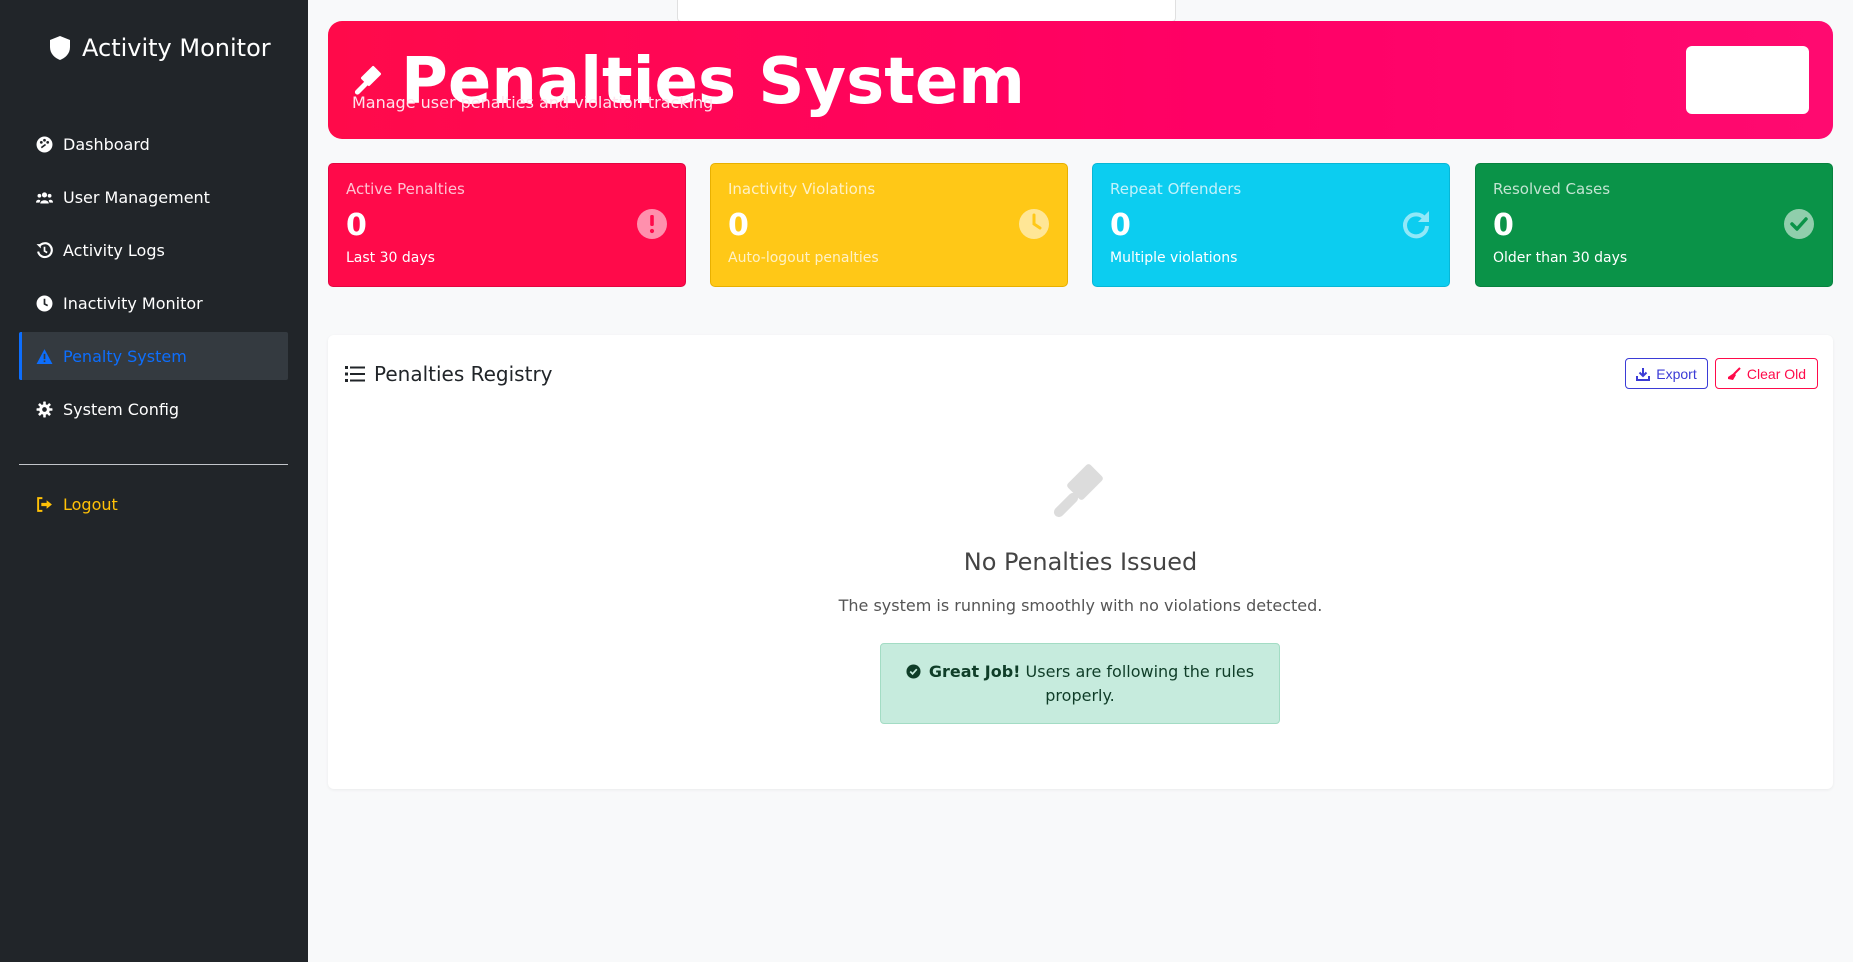 This screenshot has height=962, width=1853. I want to click on panel-header: Penalties Registry, so click(449, 374).